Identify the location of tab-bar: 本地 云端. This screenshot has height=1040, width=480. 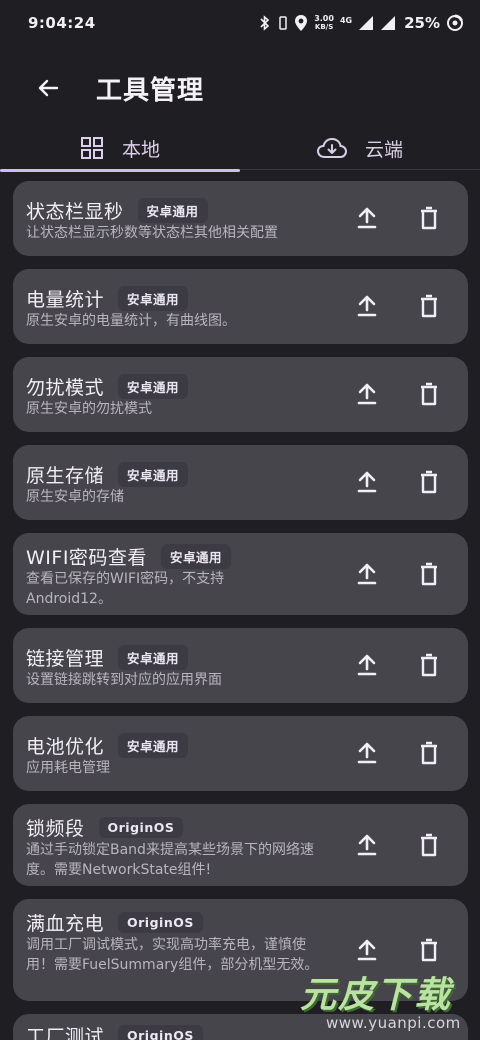
(240, 149).